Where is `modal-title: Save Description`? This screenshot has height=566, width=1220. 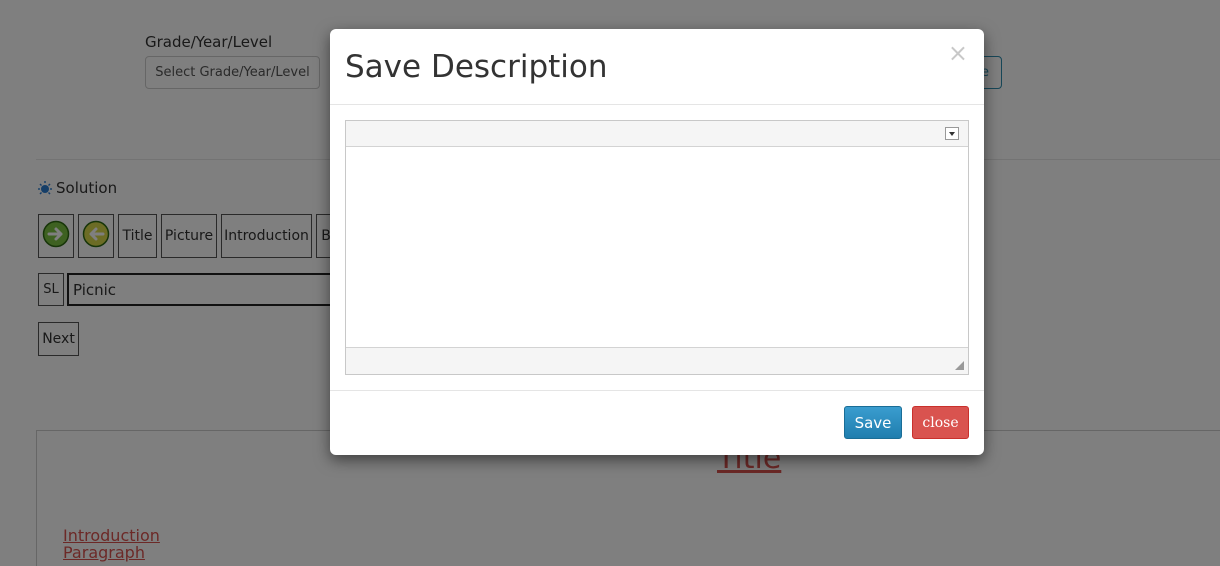
modal-title: Save Description is located at coordinates (476, 67).